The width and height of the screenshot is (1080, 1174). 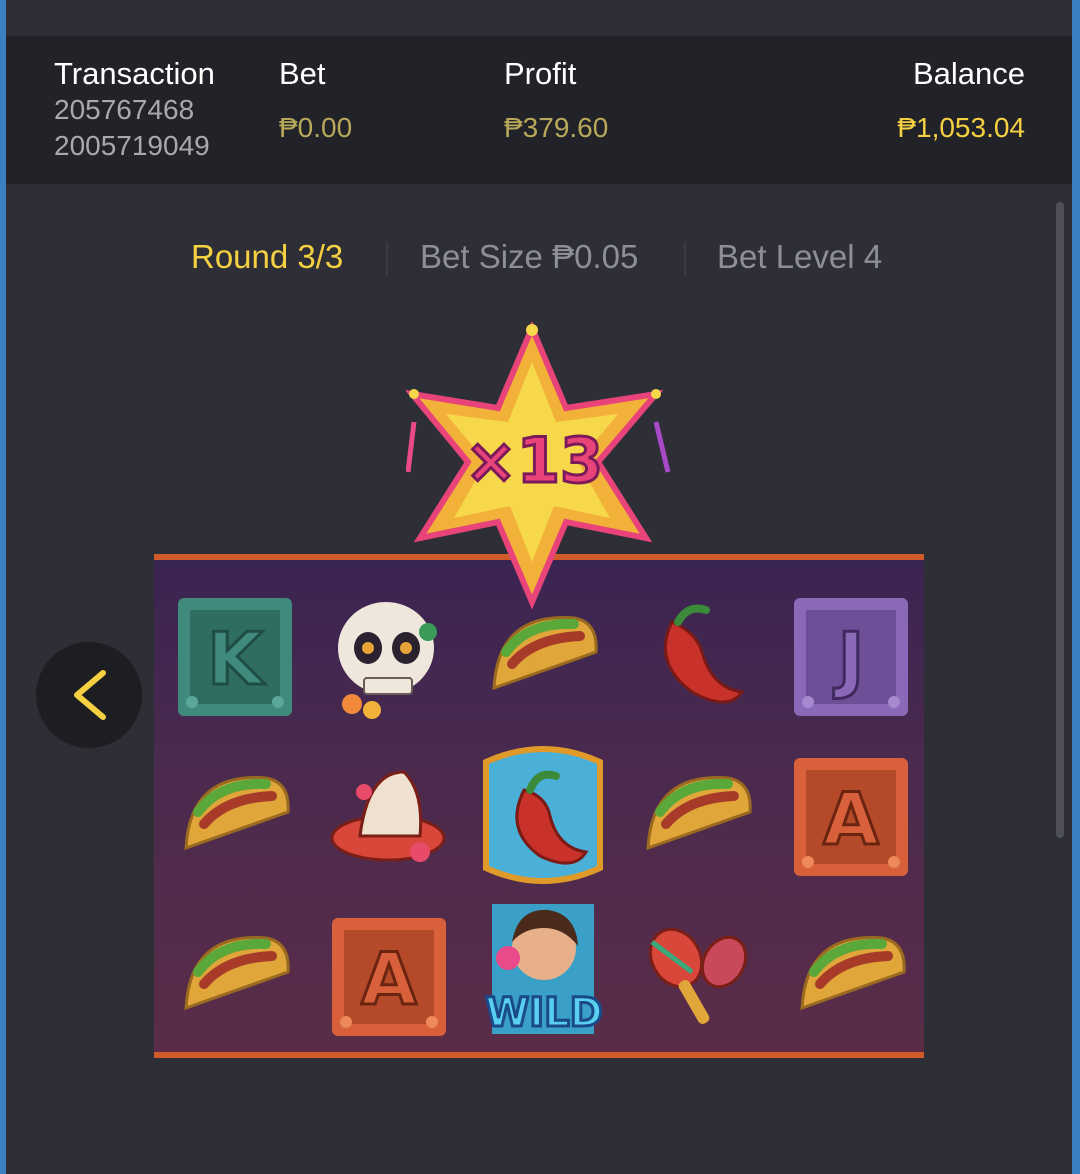 I want to click on bet-size: Bet Size ₱0.05, so click(x=529, y=256).